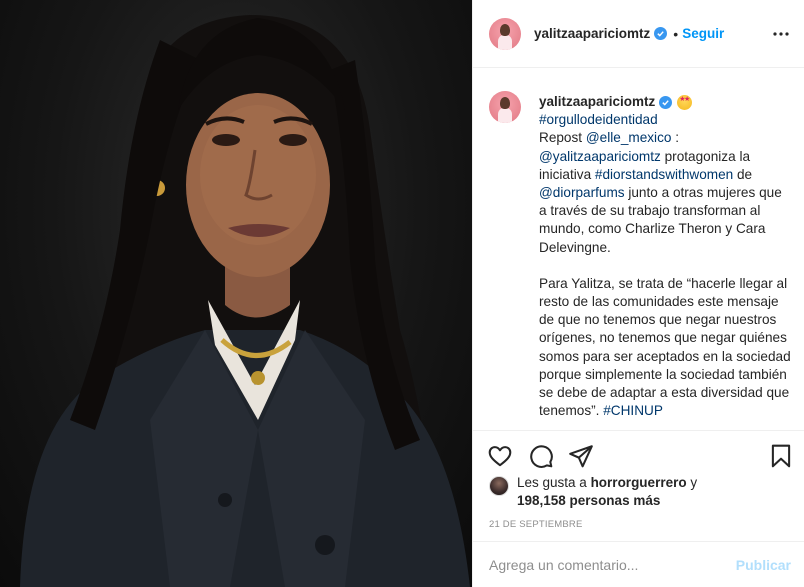 The height and width of the screenshot is (587, 804). I want to click on hashtag-link: #diorstandswithwomen, so click(664, 174).